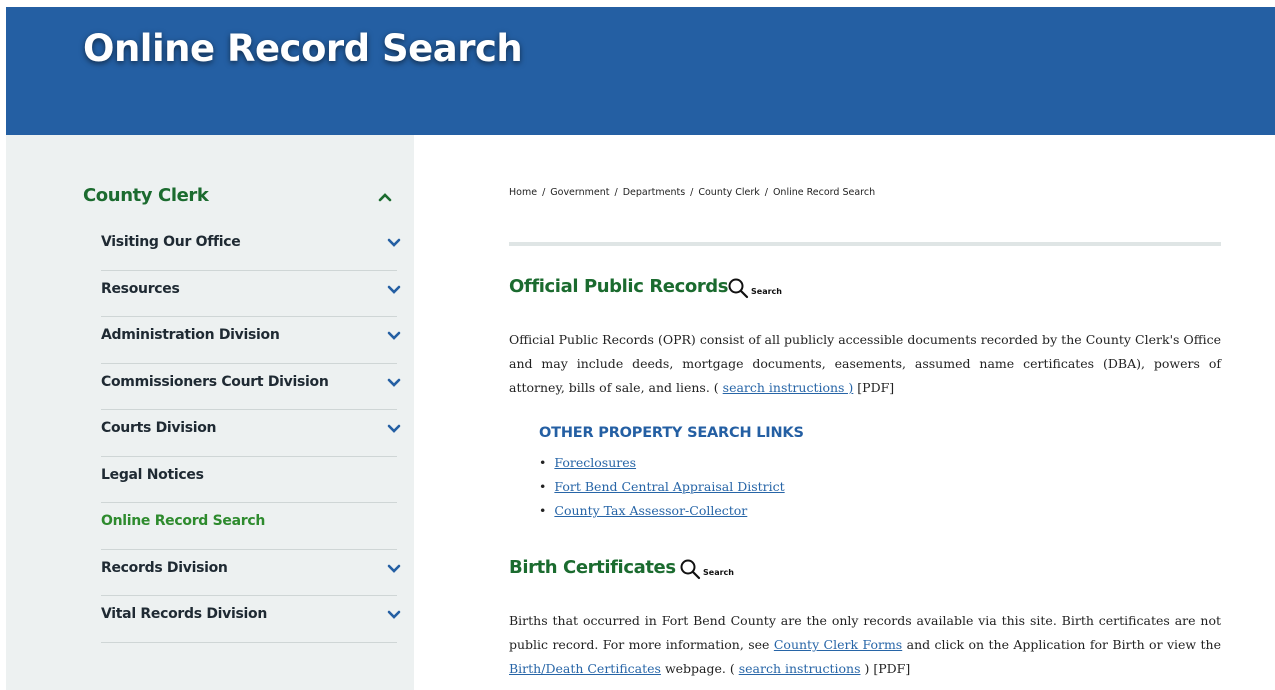  I want to click on breadcrumb-item: Government, so click(579, 192).